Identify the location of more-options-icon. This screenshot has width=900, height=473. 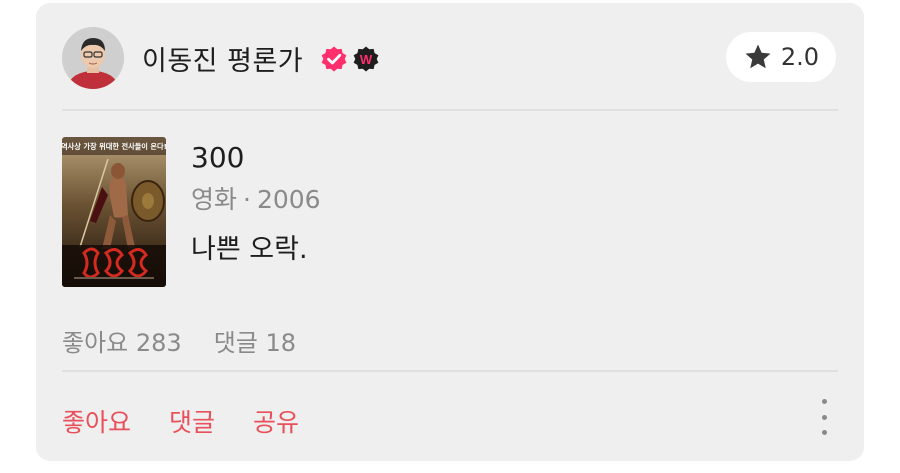
(824, 417).